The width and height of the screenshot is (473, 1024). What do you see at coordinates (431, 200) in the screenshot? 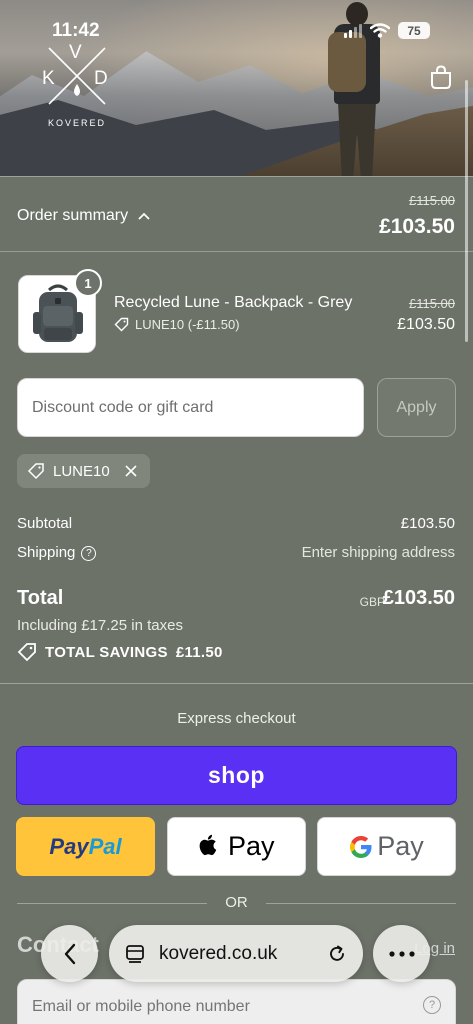
I see `order-original-total: £115.00` at bounding box center [431, 200].